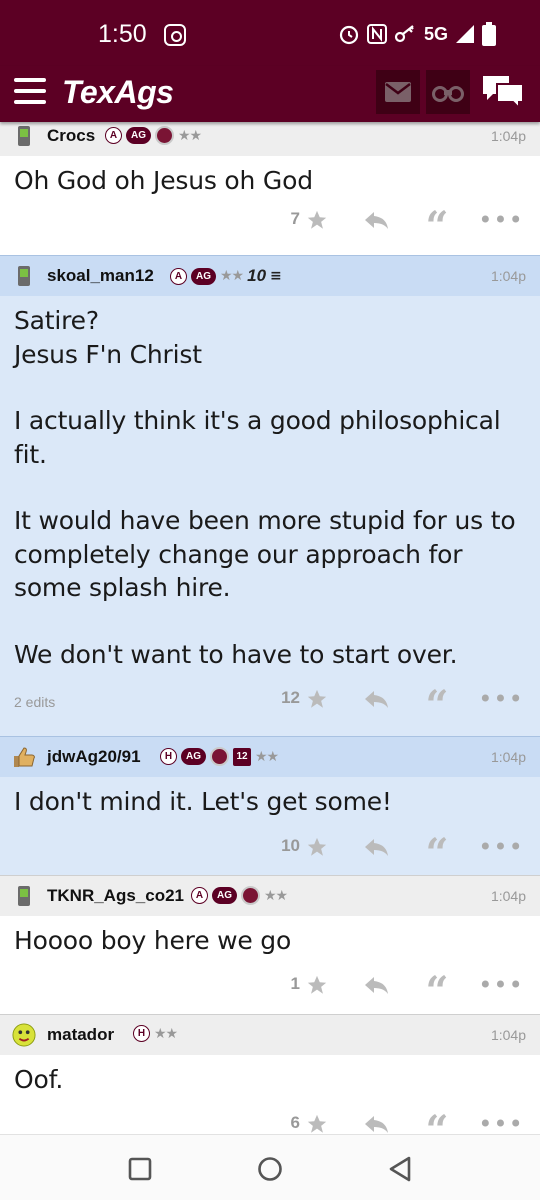  Describe the element at coordinates (270, 224) in the screenshot. I see `post-actions: 7 “ •••` at that location.